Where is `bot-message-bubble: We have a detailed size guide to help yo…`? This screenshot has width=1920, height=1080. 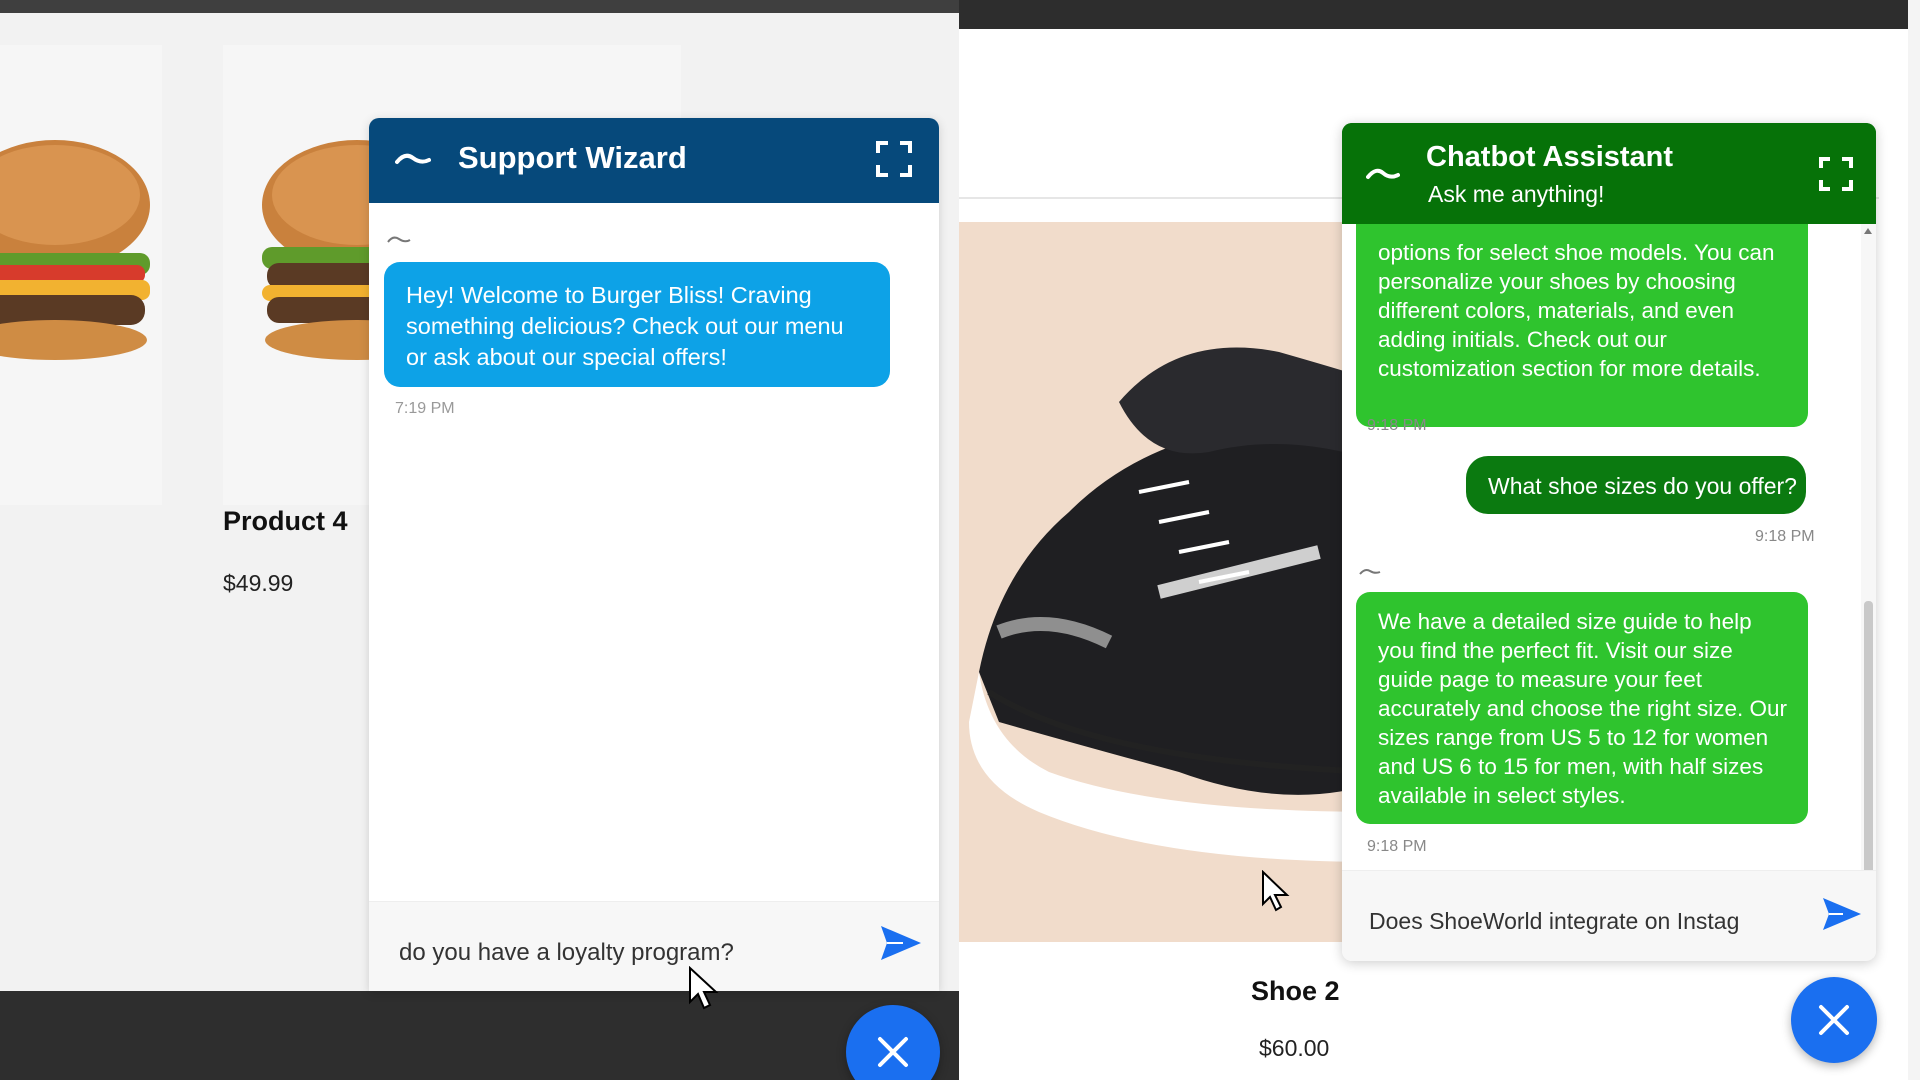 bot-message-bubble: We have a detailed size guide to help yo… is located at coordinates (1582, 708).